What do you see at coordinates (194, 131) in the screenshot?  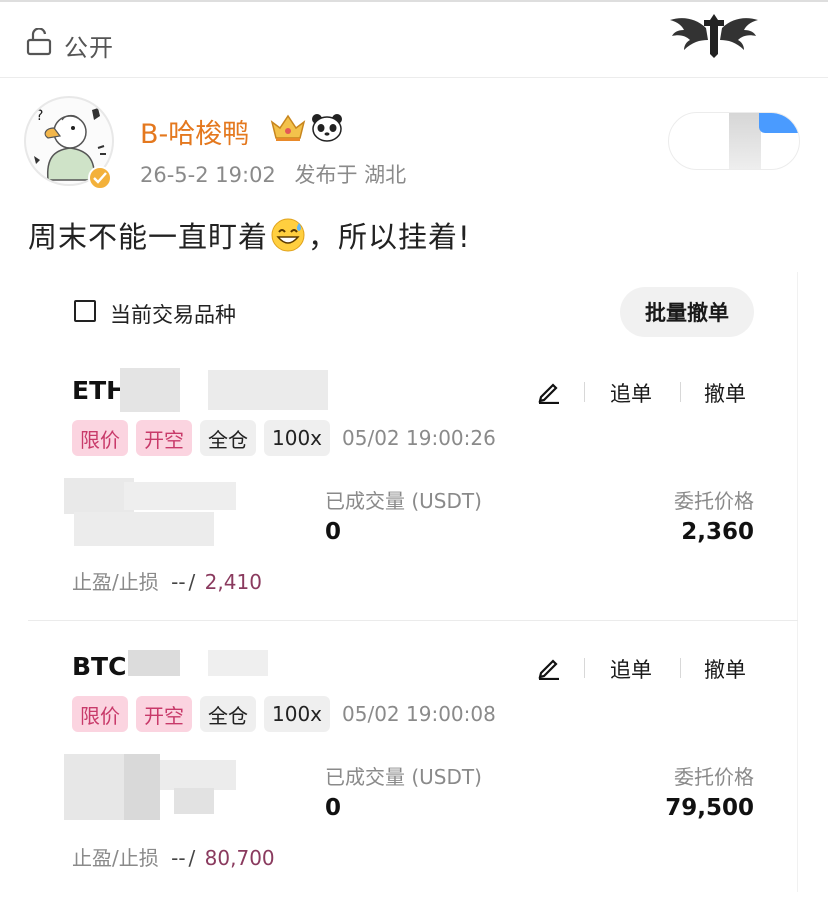 I see `author-name: B-哈梭鸭` at bounding box center [194, 131].